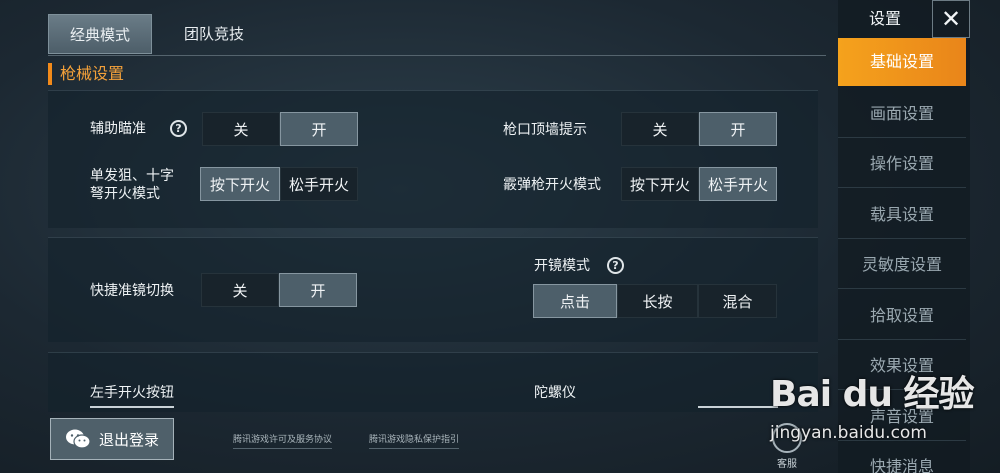  Describe the element at coordinates (319, 184) in the screenshot. I see `sniper-release-fire-option: 松手开火` at that location.